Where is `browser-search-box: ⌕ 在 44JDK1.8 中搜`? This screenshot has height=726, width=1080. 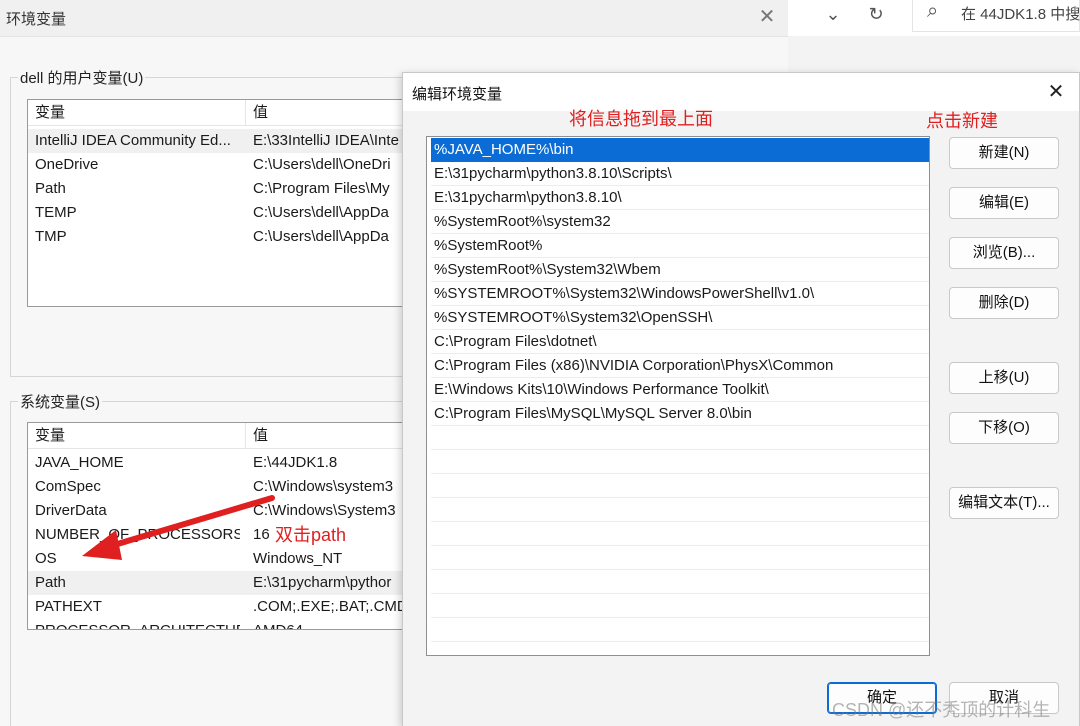
browser-search-box: ⌕ 在 44JDK1.8 中搜 is located at coordinates (996, 16).